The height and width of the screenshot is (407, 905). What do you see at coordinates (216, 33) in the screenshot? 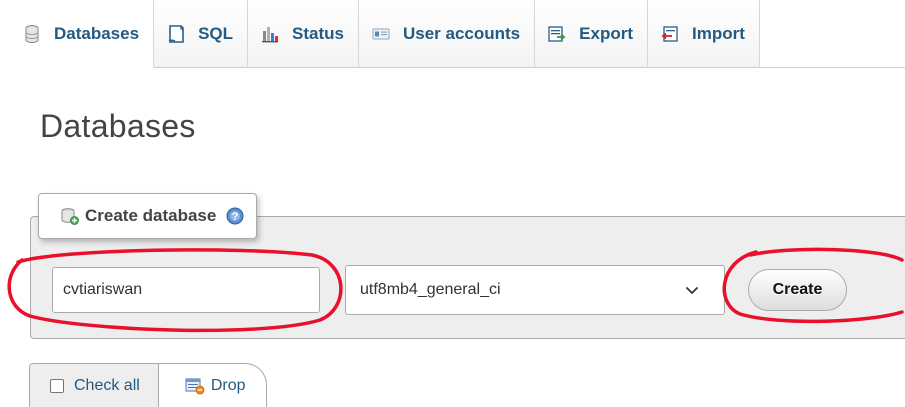
I see `tab-sql-label: SQL` at bounding box center [216, 33].